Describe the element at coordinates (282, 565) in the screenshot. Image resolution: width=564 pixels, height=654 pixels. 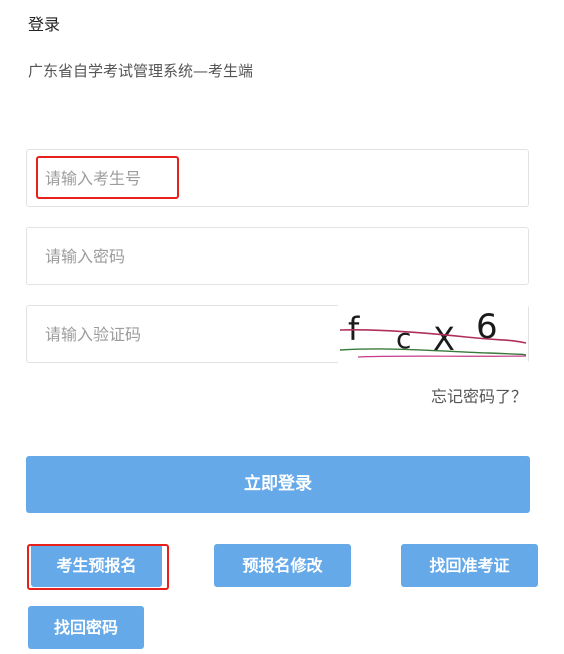
I see `modify-pre-register-button: 预报名修改` at that location.